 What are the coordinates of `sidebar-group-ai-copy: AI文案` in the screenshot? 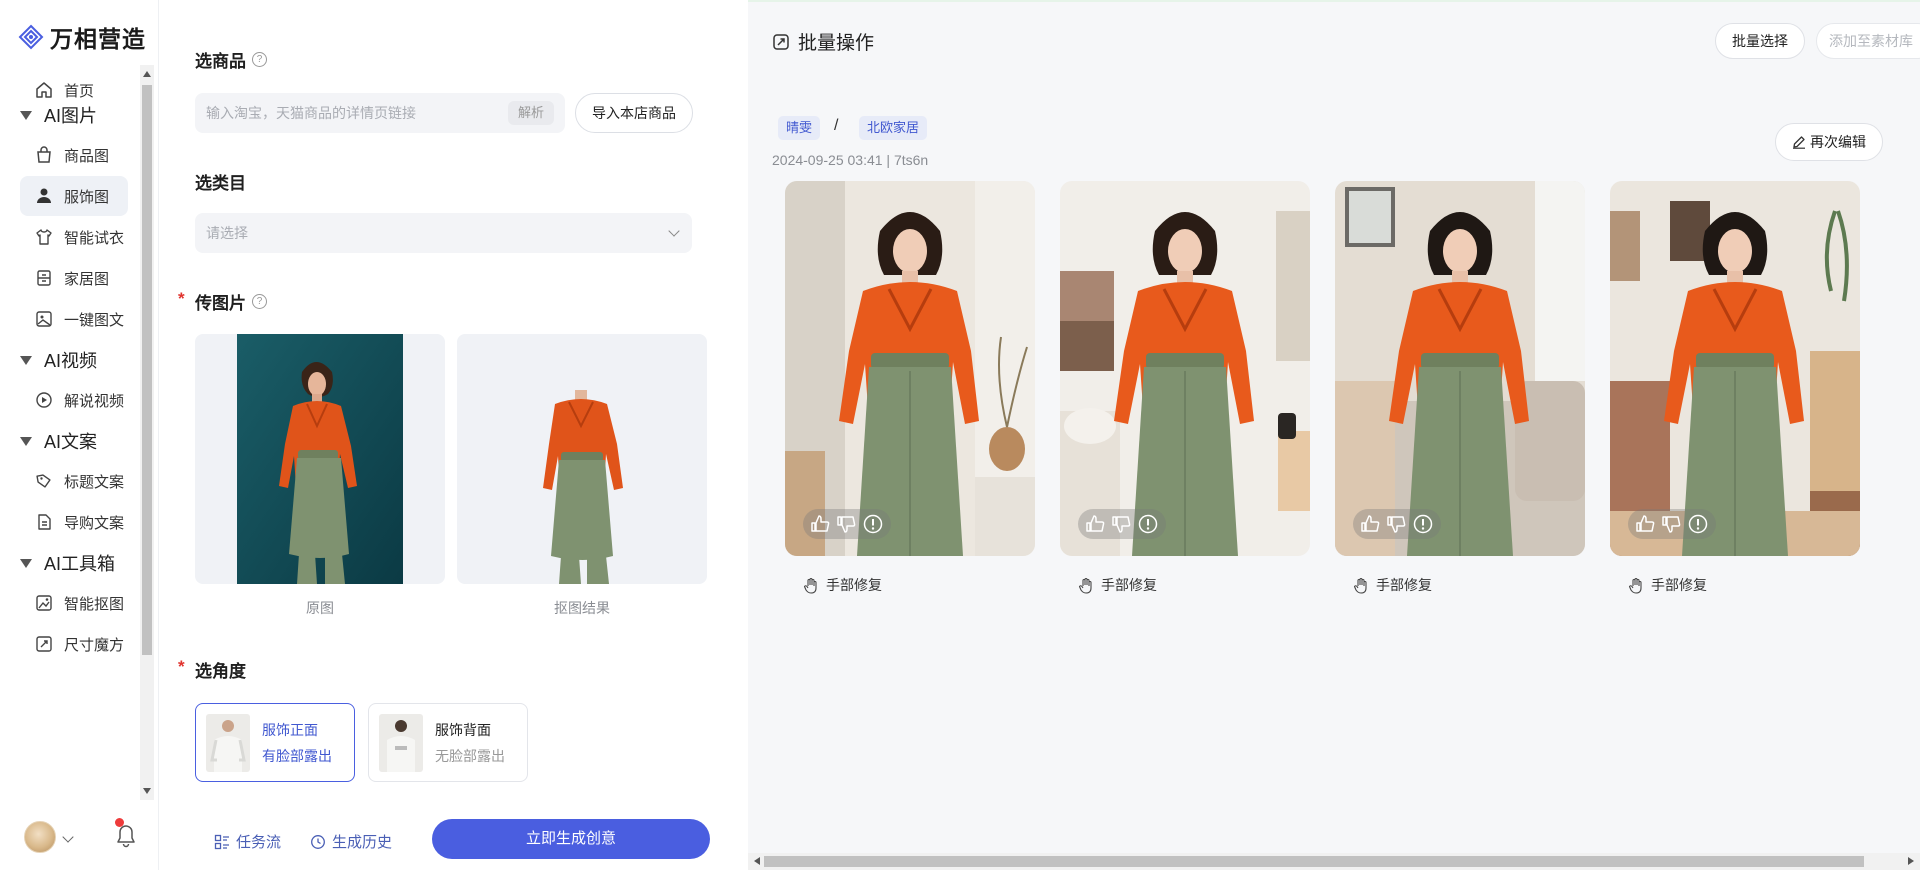 It's located at (58, 441).